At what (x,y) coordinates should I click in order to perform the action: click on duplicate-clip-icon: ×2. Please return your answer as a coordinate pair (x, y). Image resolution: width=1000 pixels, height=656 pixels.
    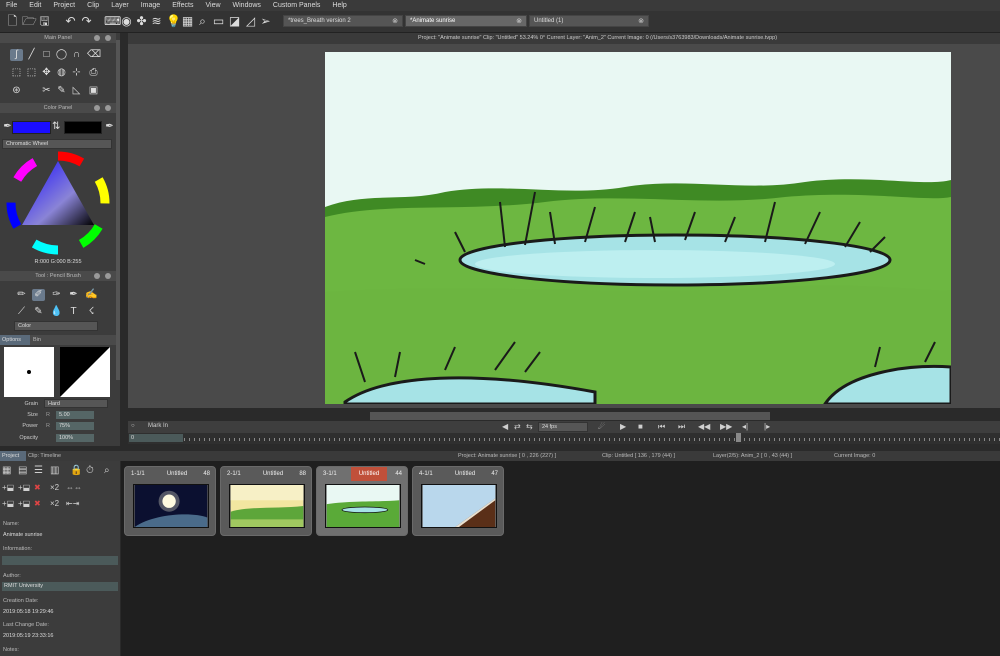
    Looking at the image, I should click on (54, 487).